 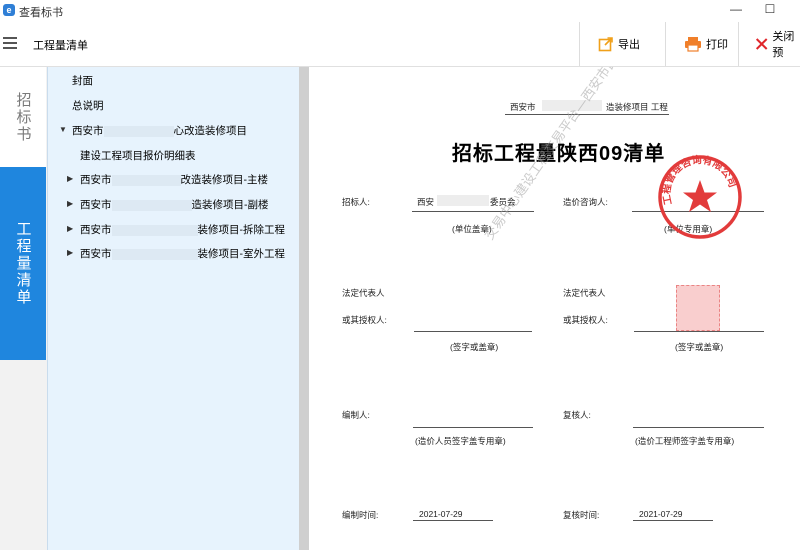 I want to click on compile-time-value: 2021-07-29, so click(x=441, y=514).